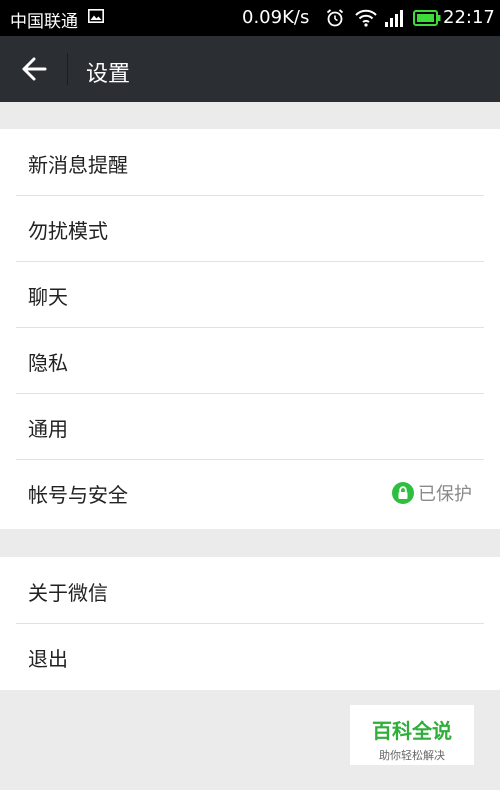 The width and height of the screenshot is (500, 790). I want to click on settings-item-label: 帐号与安全, so click(78, 495).